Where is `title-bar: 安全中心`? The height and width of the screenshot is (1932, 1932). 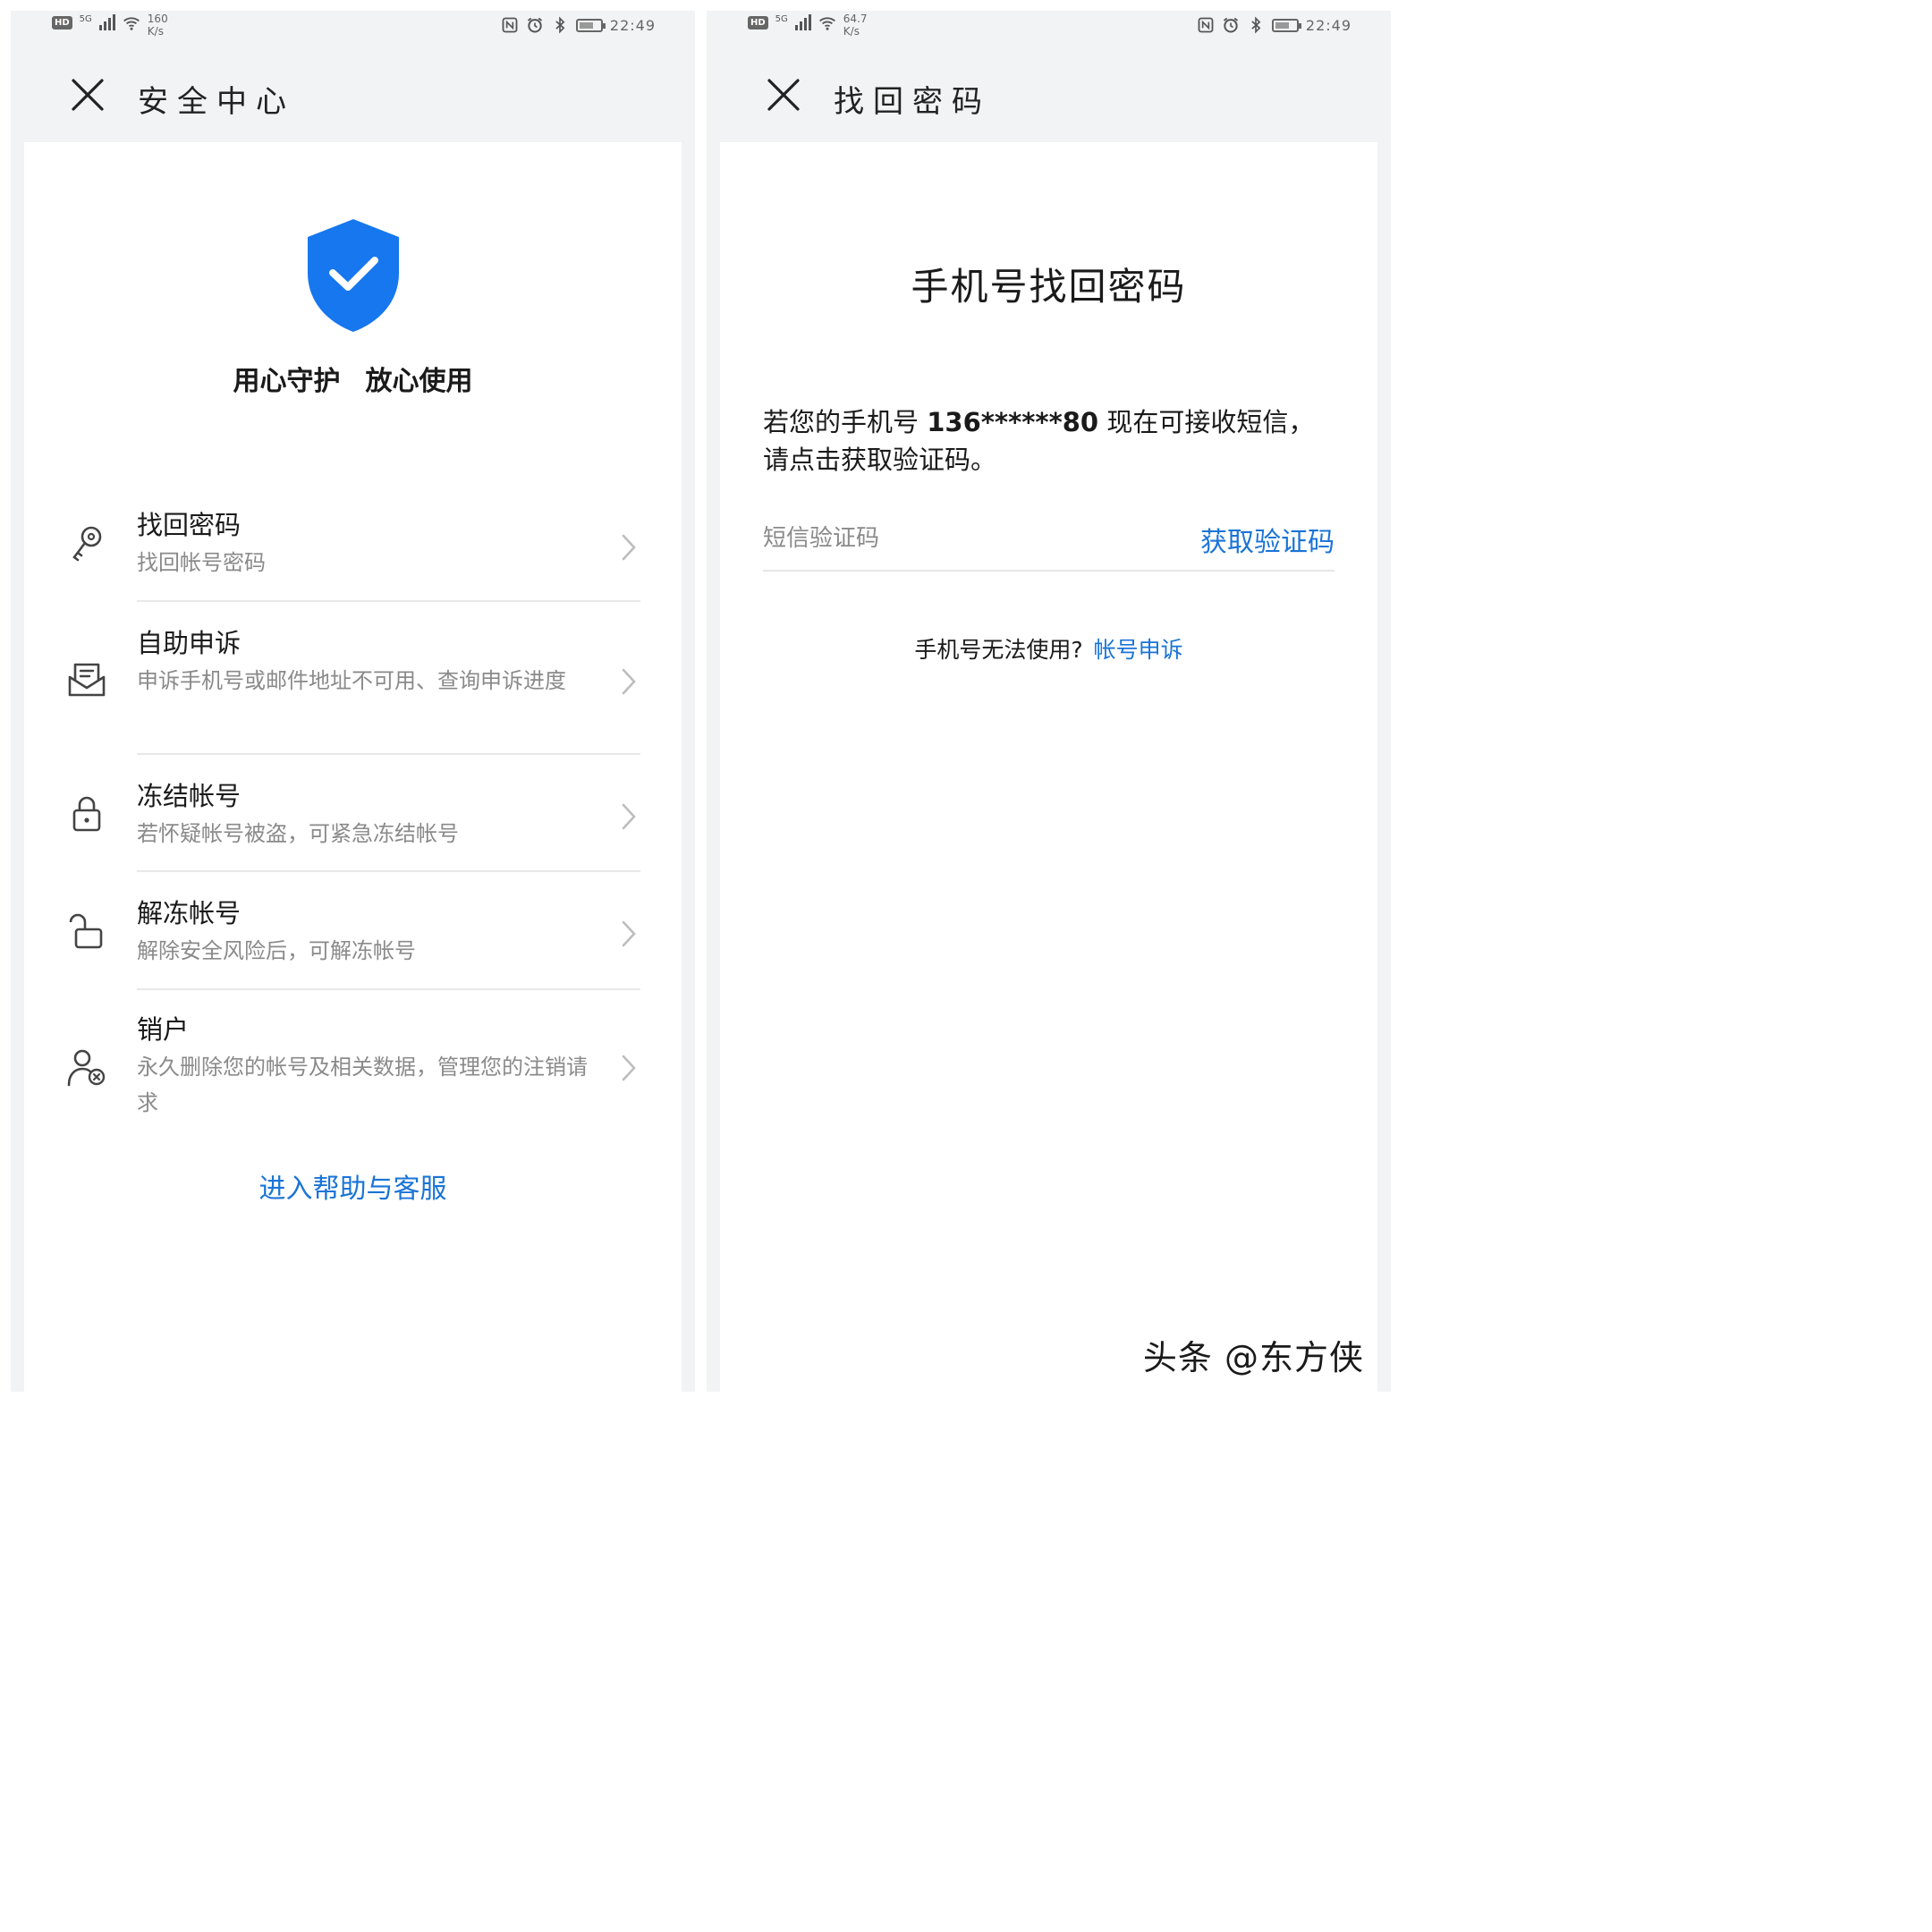 title-bar: 安全中心 is located at coordinates (353, 95).